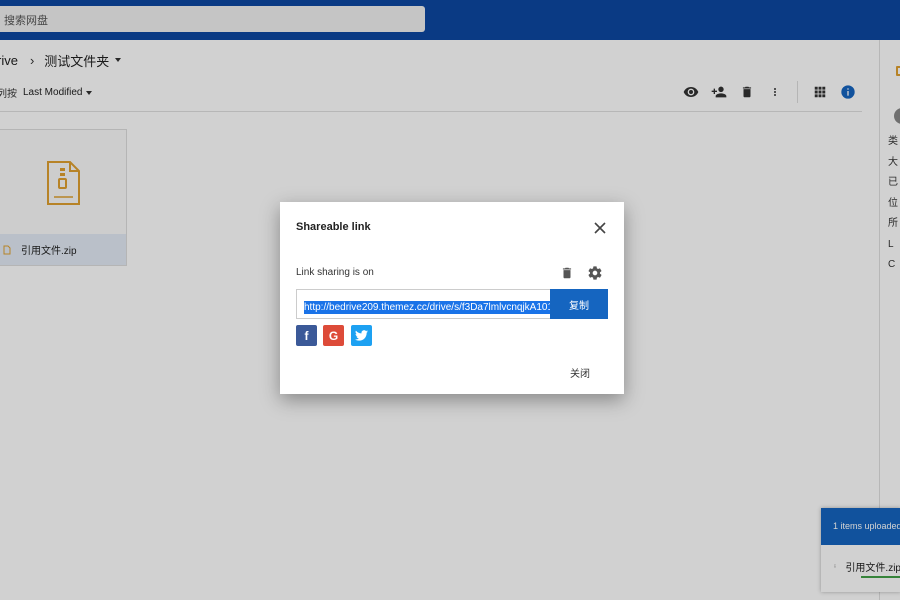 The height and width of the screenshot is (600, 900). Describe the element at coordinates (567, 275) in the screenshot. I see `trash-icon` at that location.